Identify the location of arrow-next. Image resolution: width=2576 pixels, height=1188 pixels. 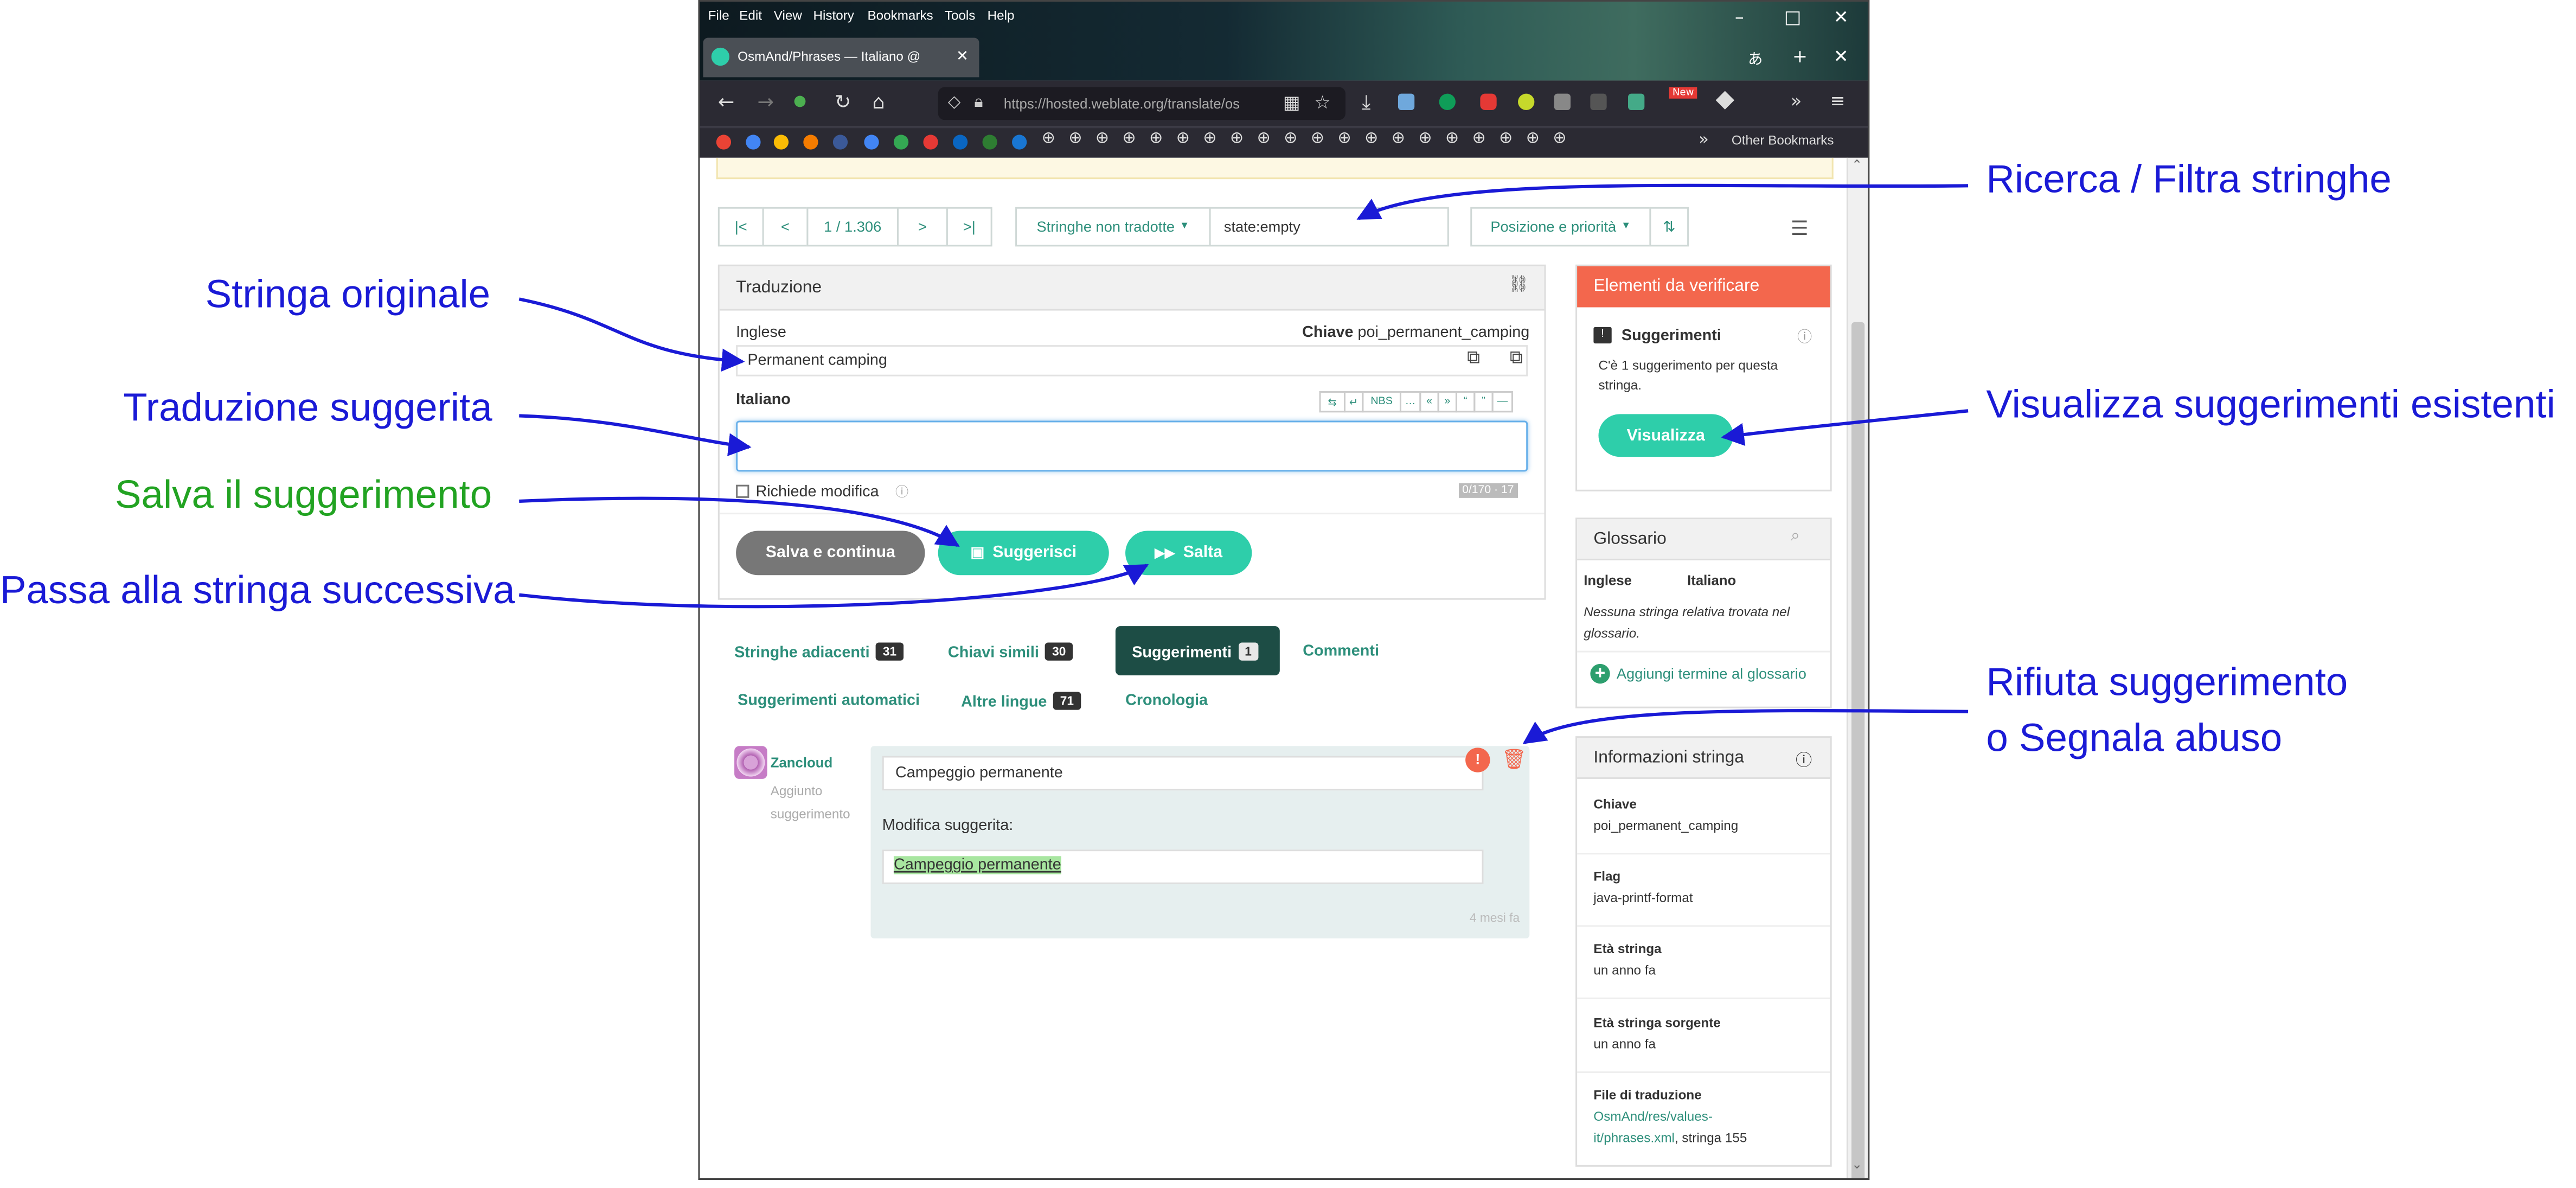
(833, 586).